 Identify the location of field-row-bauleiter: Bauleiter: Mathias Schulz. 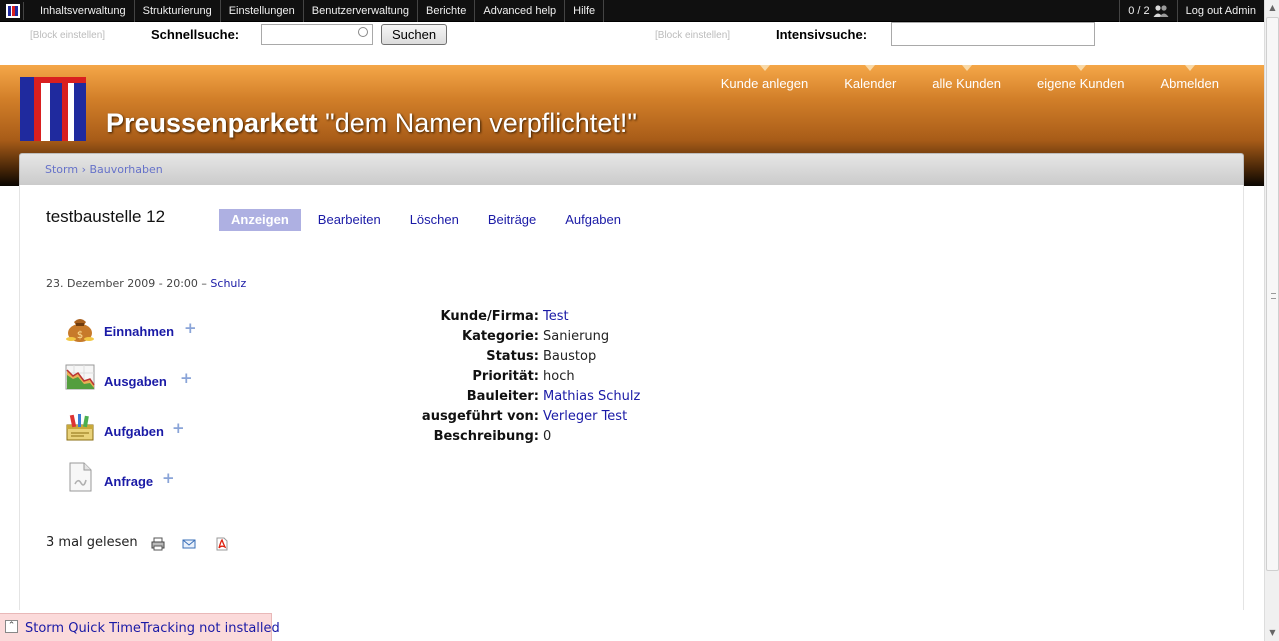
(520, 399).